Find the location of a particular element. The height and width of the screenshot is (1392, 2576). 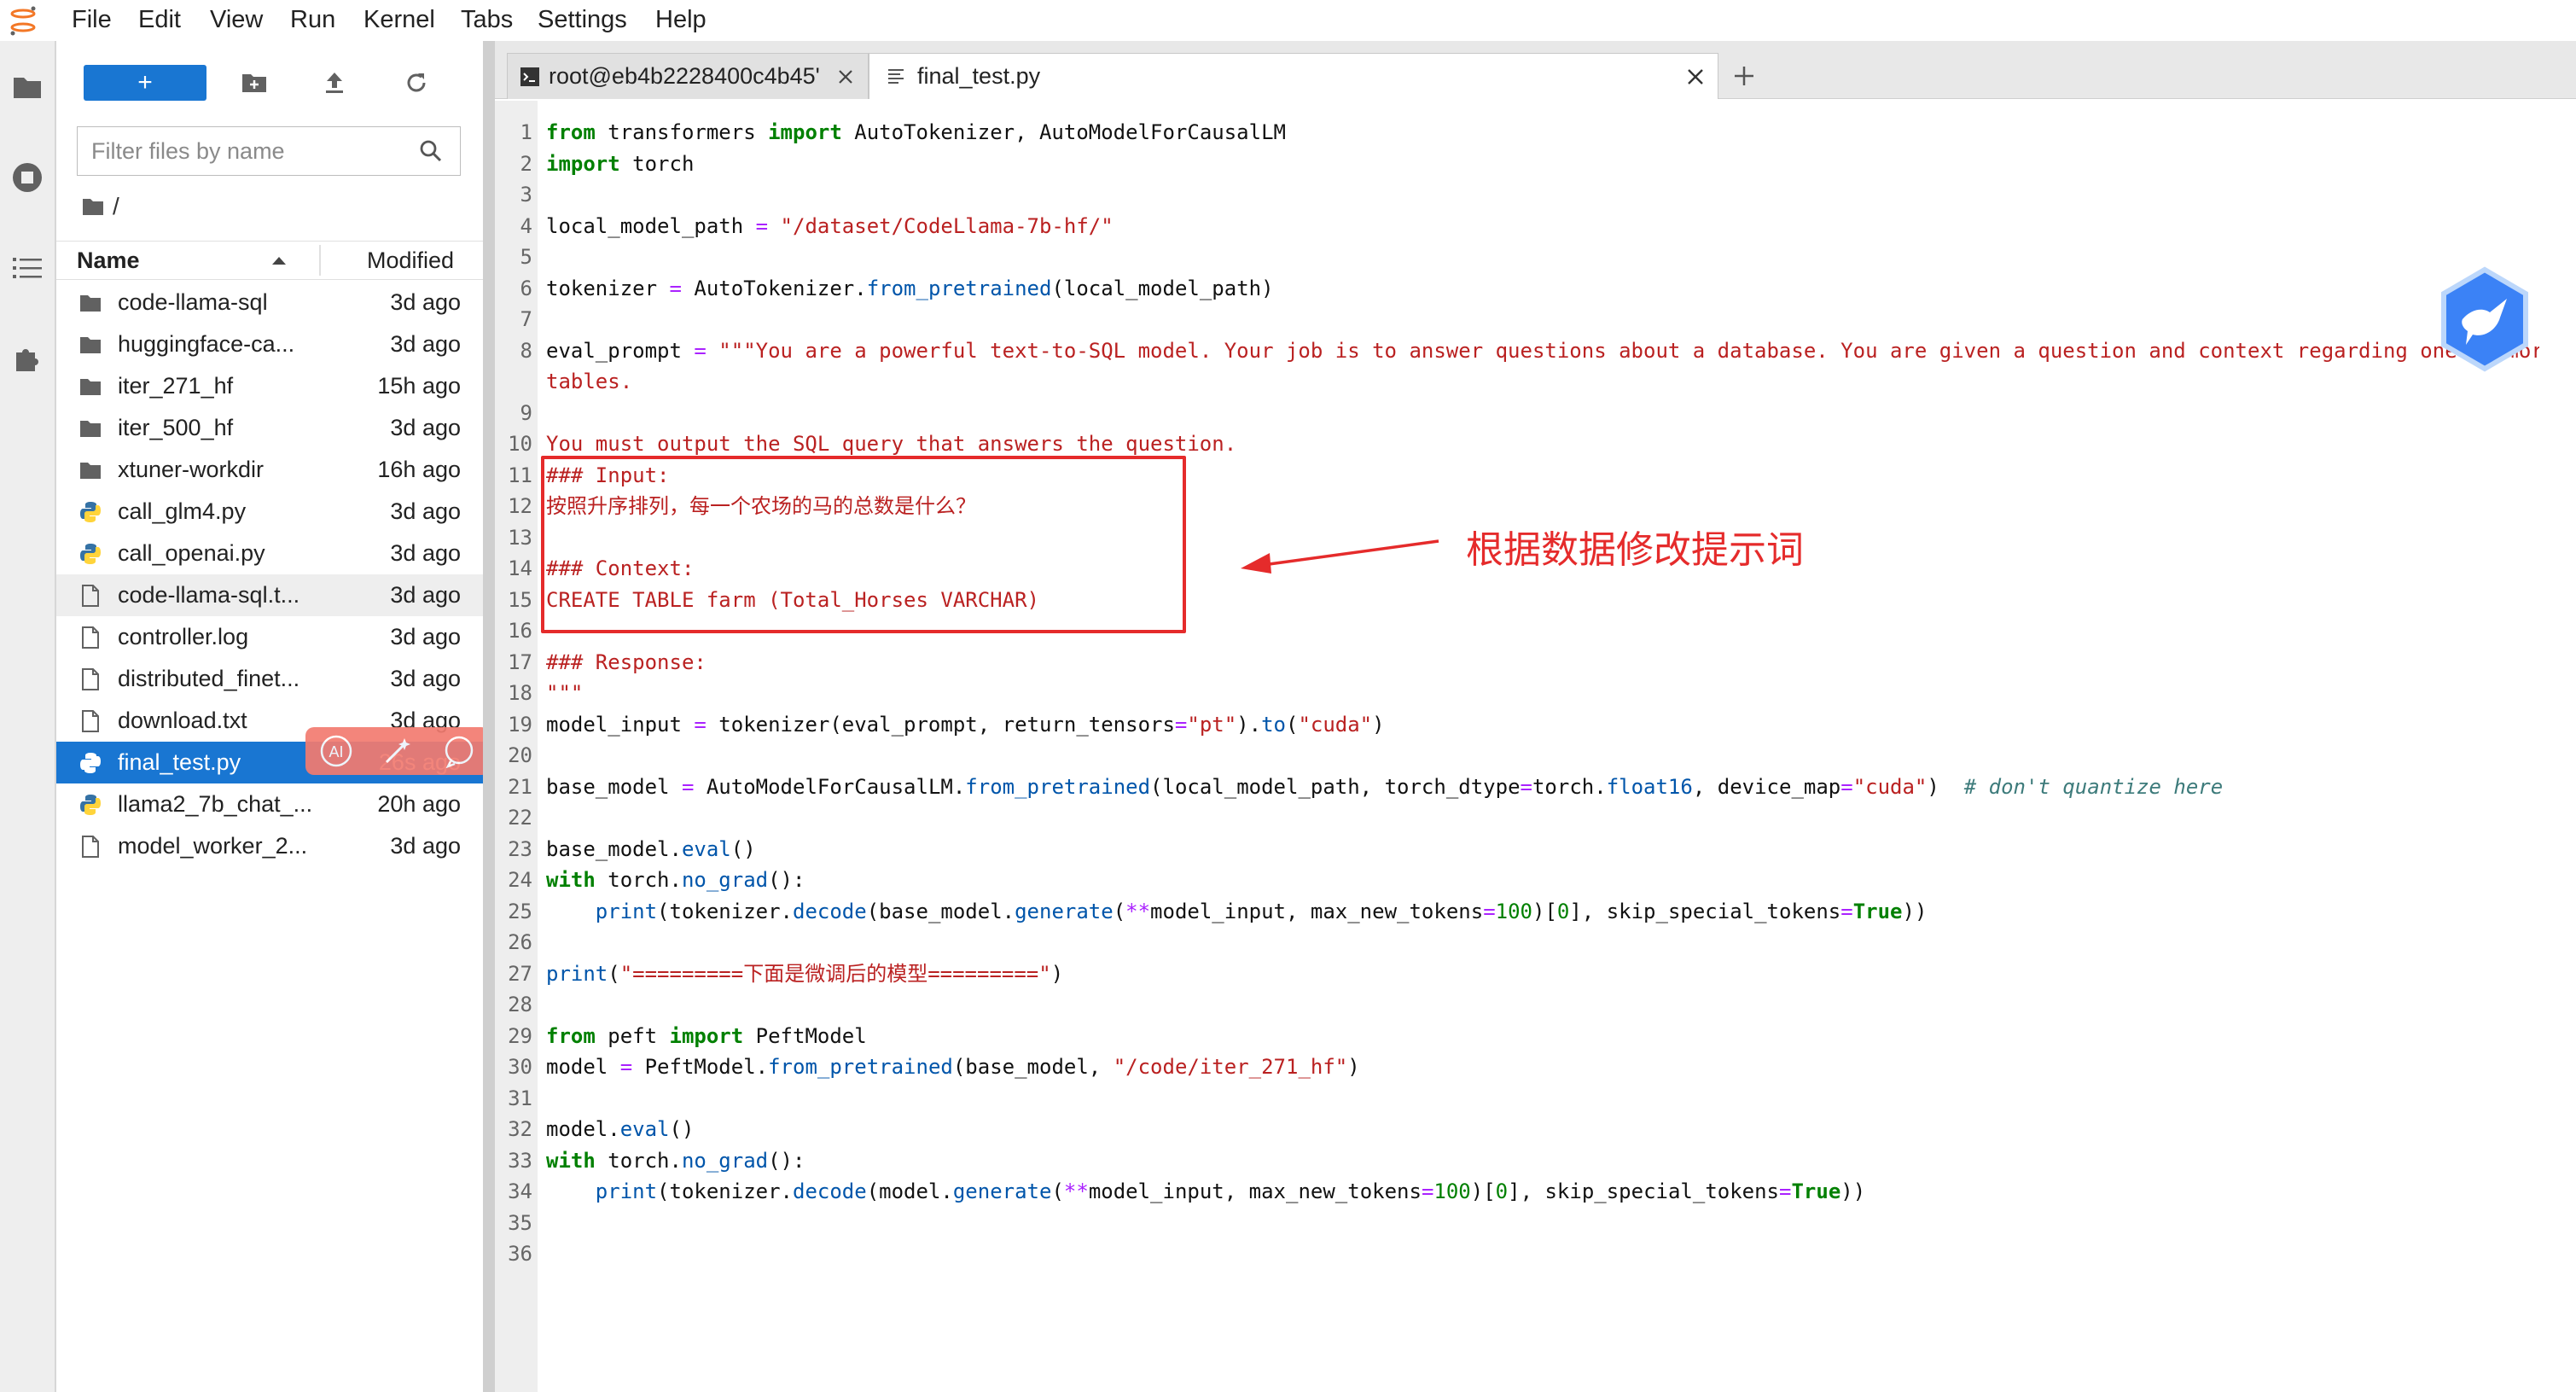

breadcrumb-root: / is located at coordinates (116, 206).